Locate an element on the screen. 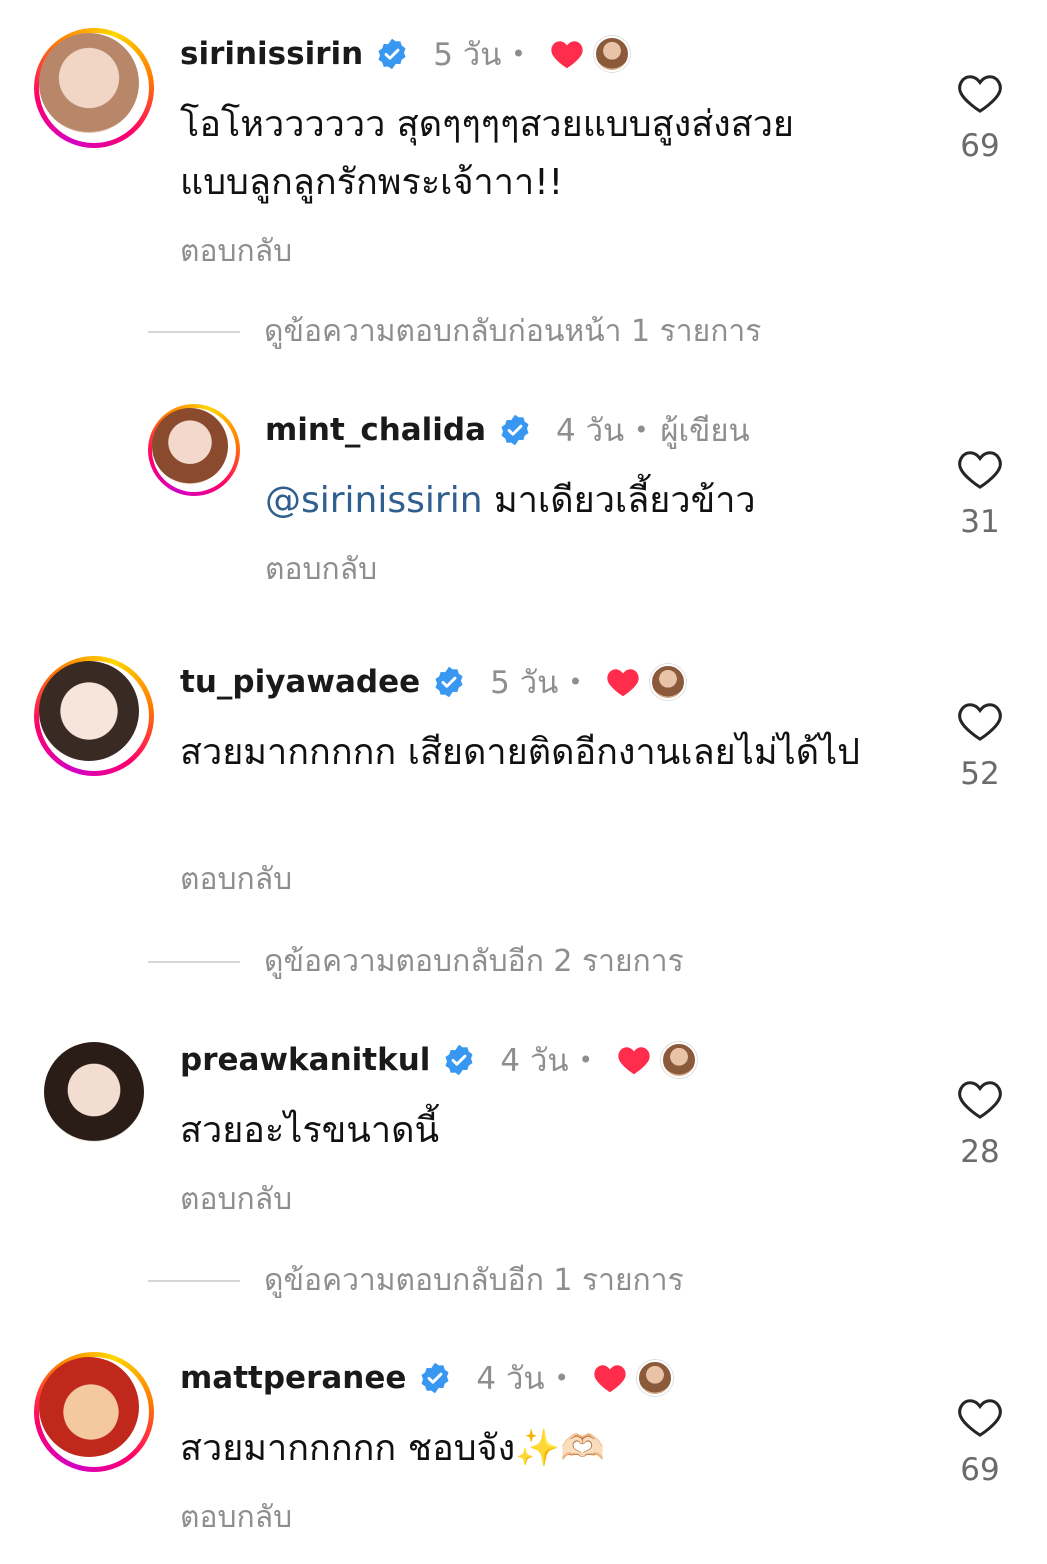  username: preawkanitkul is located at coordinates (305, 1060).